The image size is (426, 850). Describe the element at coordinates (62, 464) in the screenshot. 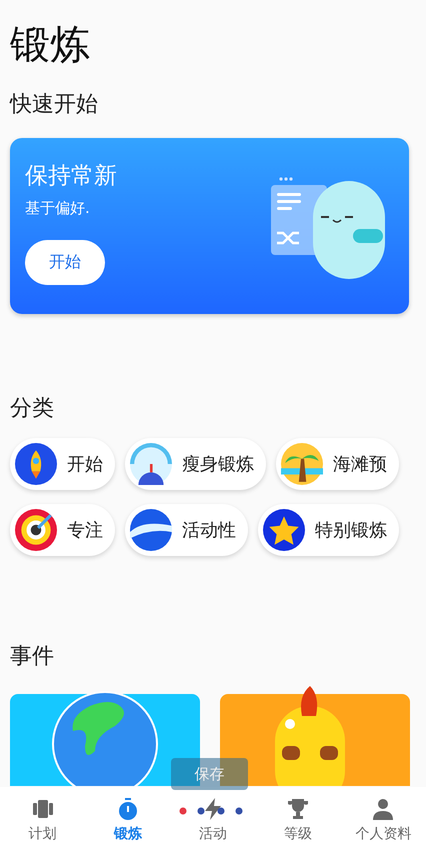

I see `category-chip: 开始` at that location.